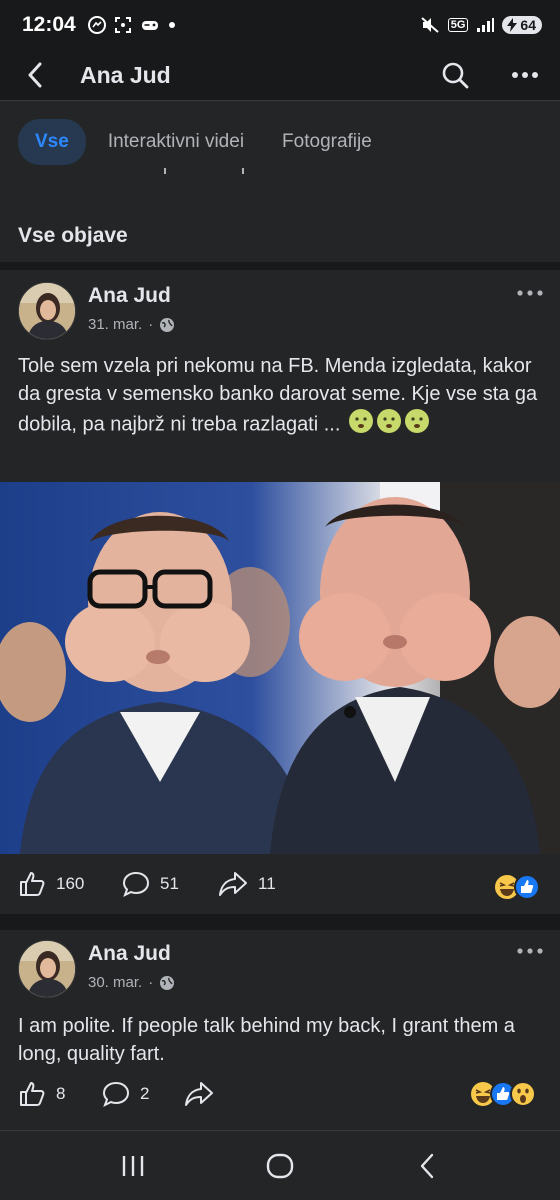 The height and width of the screenshot is (1200, 560). I want to click on comment-count: 2, so click(145, 1093).